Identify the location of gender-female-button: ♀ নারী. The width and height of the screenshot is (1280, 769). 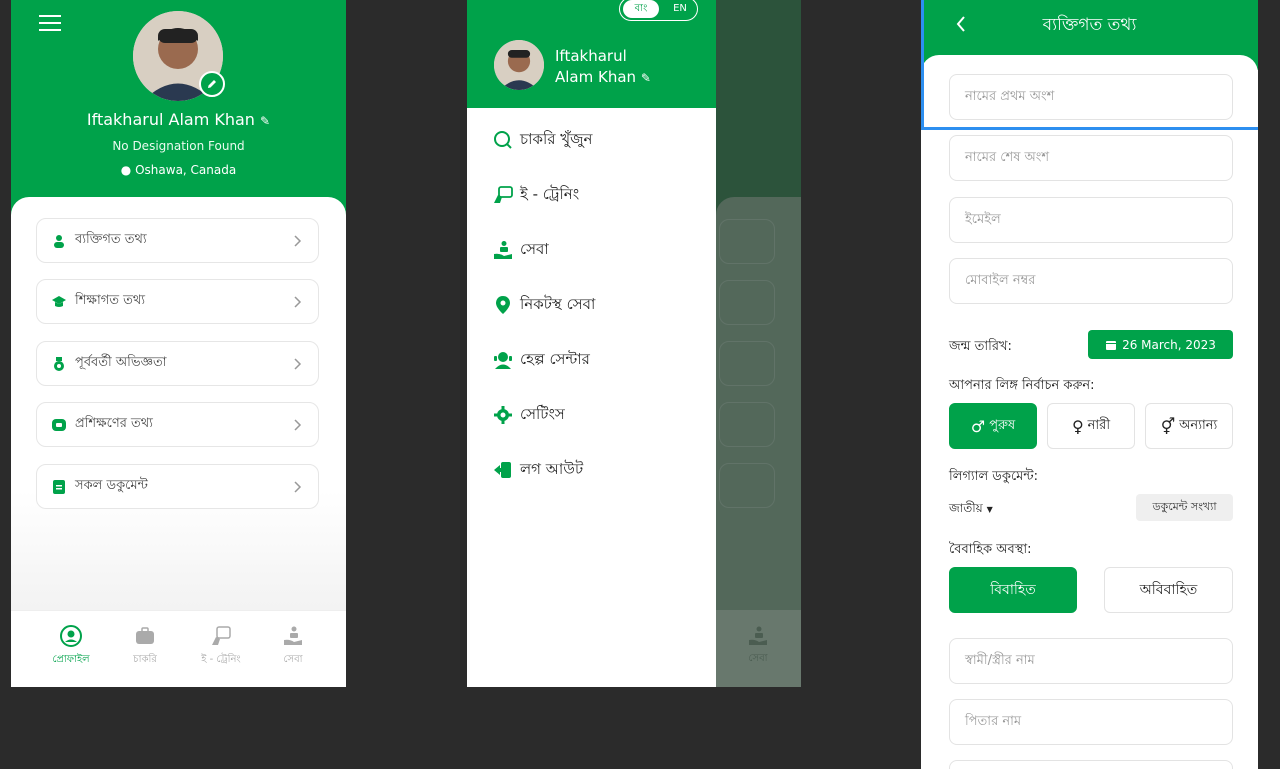
(1091, 426).